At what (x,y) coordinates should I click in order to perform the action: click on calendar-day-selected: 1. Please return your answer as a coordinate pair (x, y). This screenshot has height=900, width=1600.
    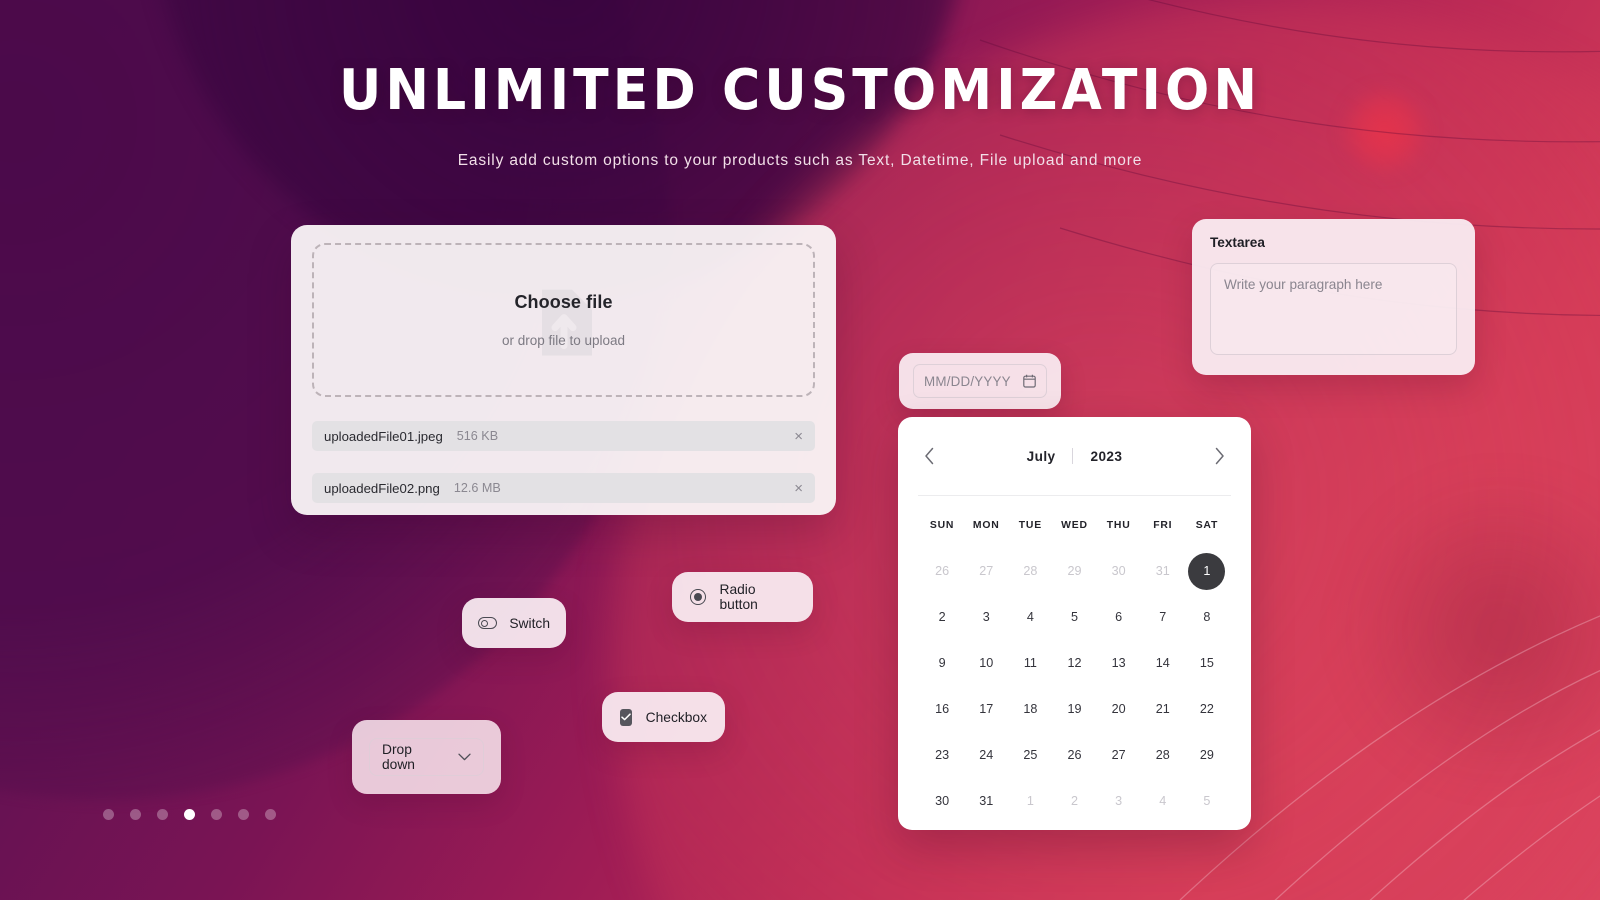
    Looking at the image, I should click on (1207, 571).